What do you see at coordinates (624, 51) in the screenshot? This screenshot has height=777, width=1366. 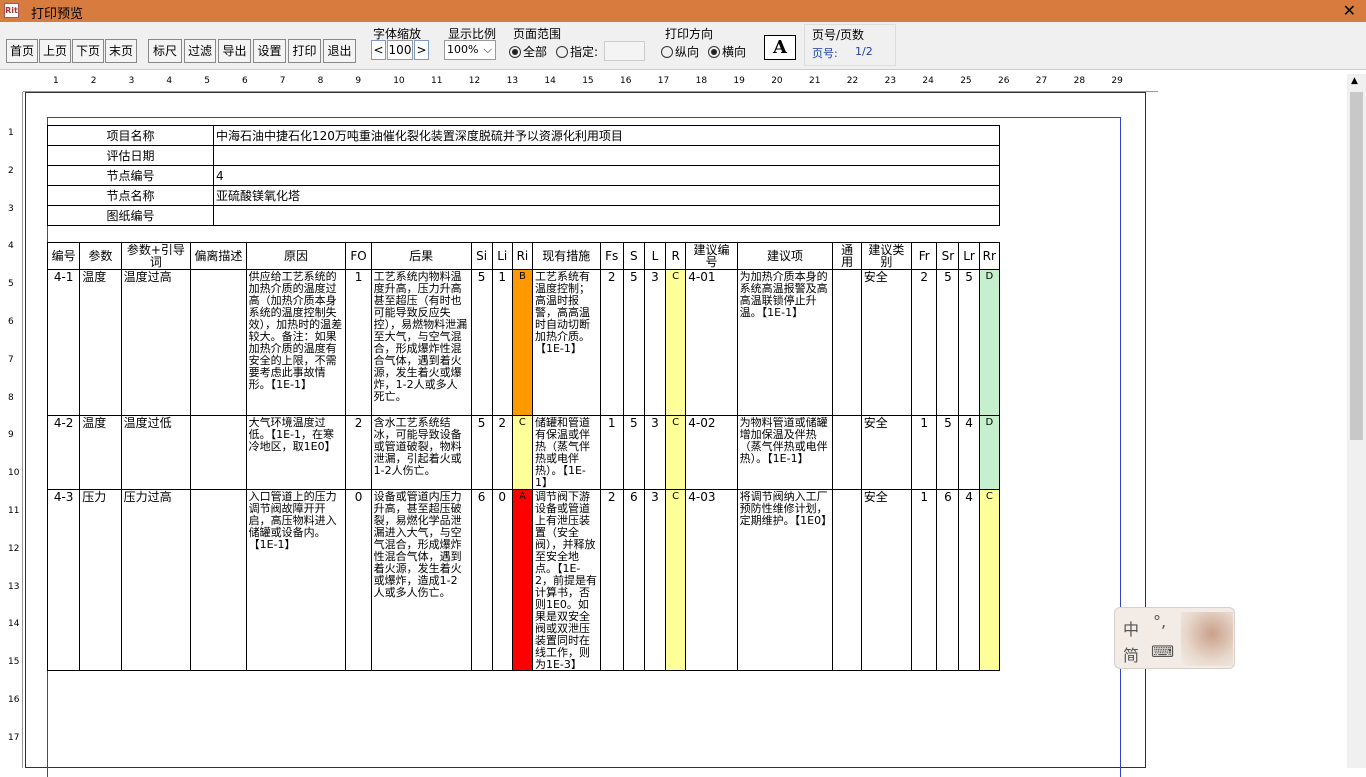 I see `range-specify-input` at bounding box center [624, 51].